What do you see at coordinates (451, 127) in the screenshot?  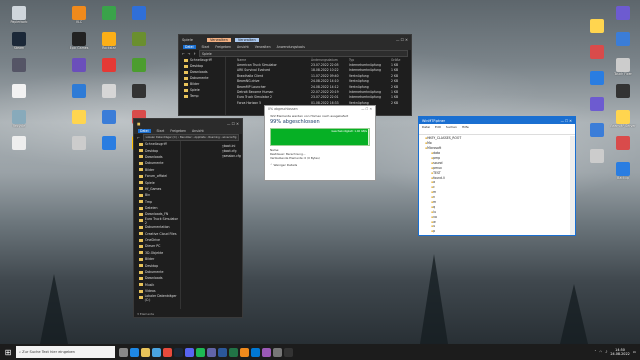 I see `menu-suchen: Suchen` at bounding box center [451, 127].